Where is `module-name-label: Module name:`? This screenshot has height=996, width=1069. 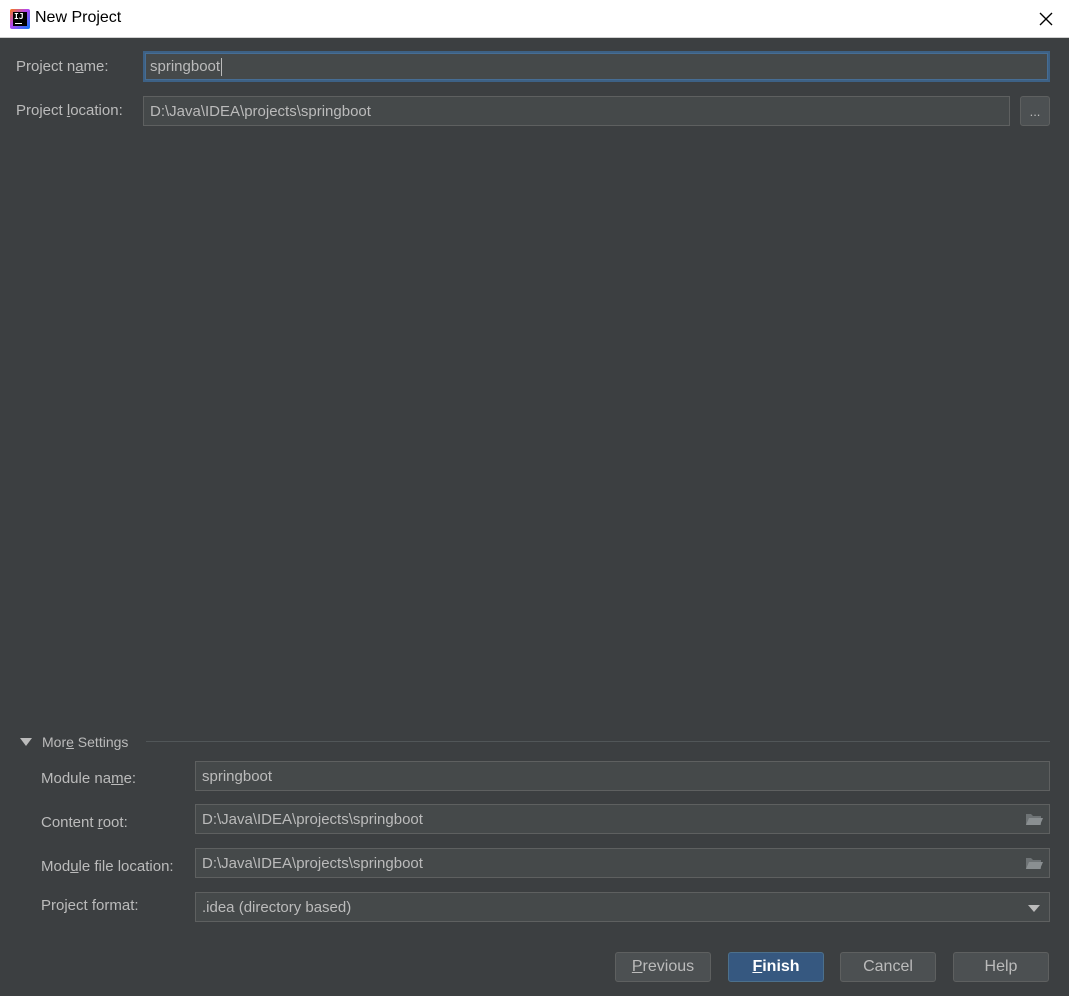 module-name-label: Module name: is located at coordinates (89, 778).